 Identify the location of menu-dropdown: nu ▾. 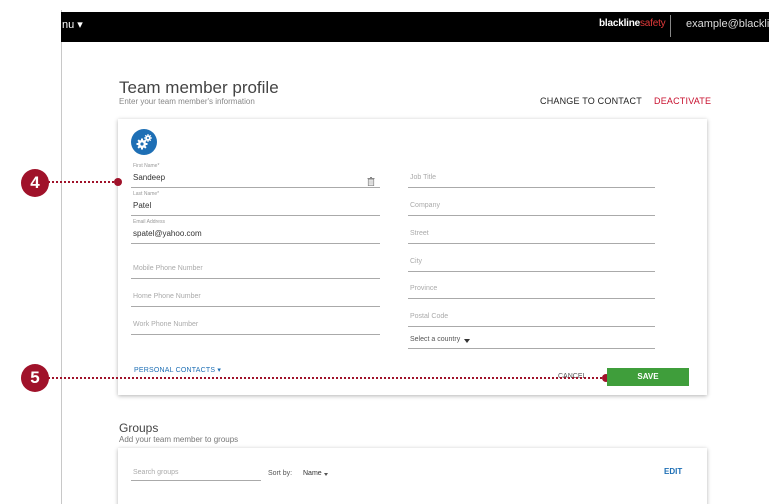
(72, 24).